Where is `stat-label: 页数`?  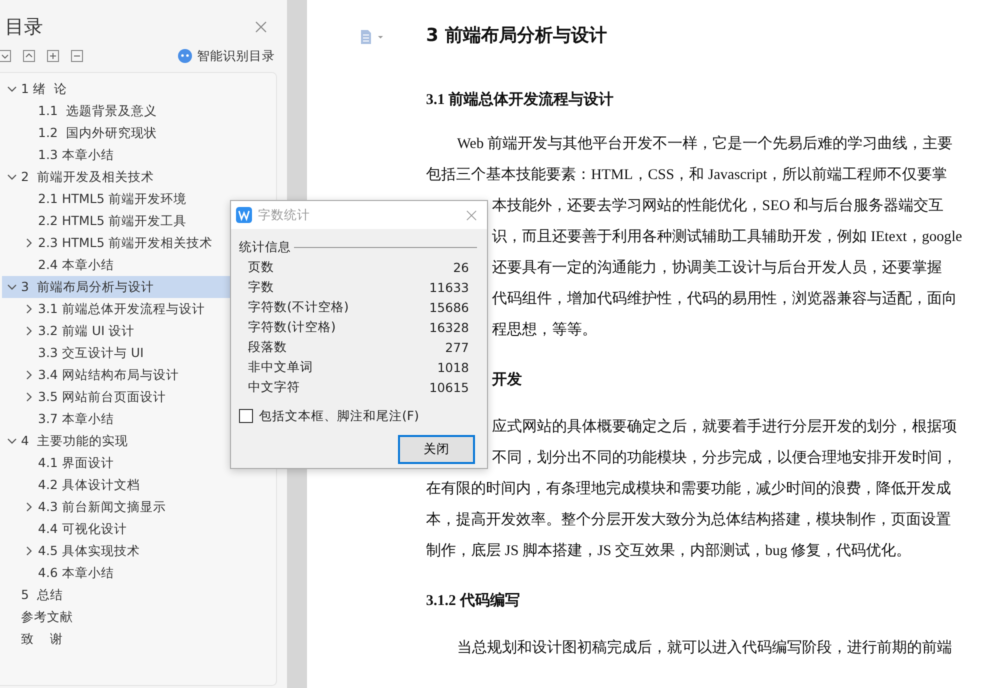 stat-label: 页数 is located at coordinates (261, 267).